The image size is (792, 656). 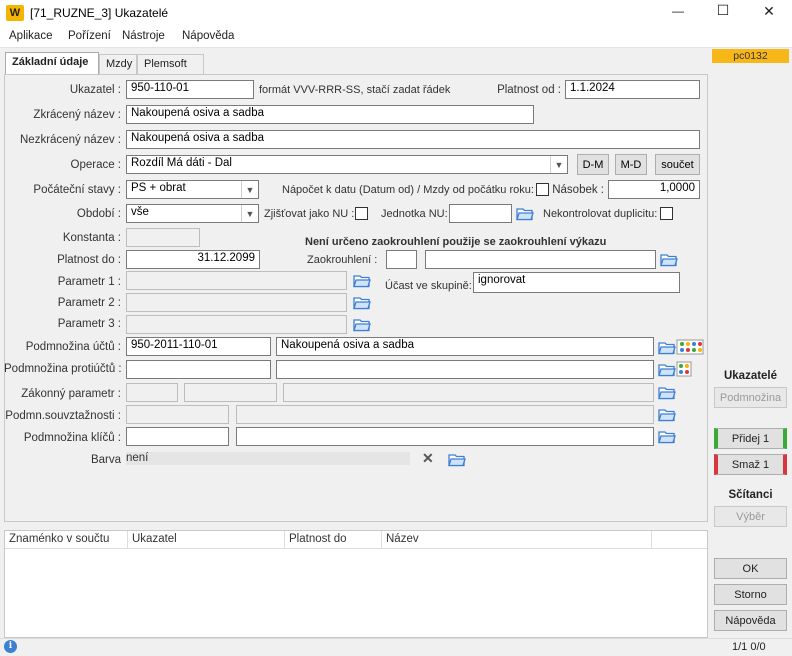 What do you see at coordinates (654, 189) in the screenshot?
I see `nasobek-input: 1,0000` at bounding box center [654, 189].